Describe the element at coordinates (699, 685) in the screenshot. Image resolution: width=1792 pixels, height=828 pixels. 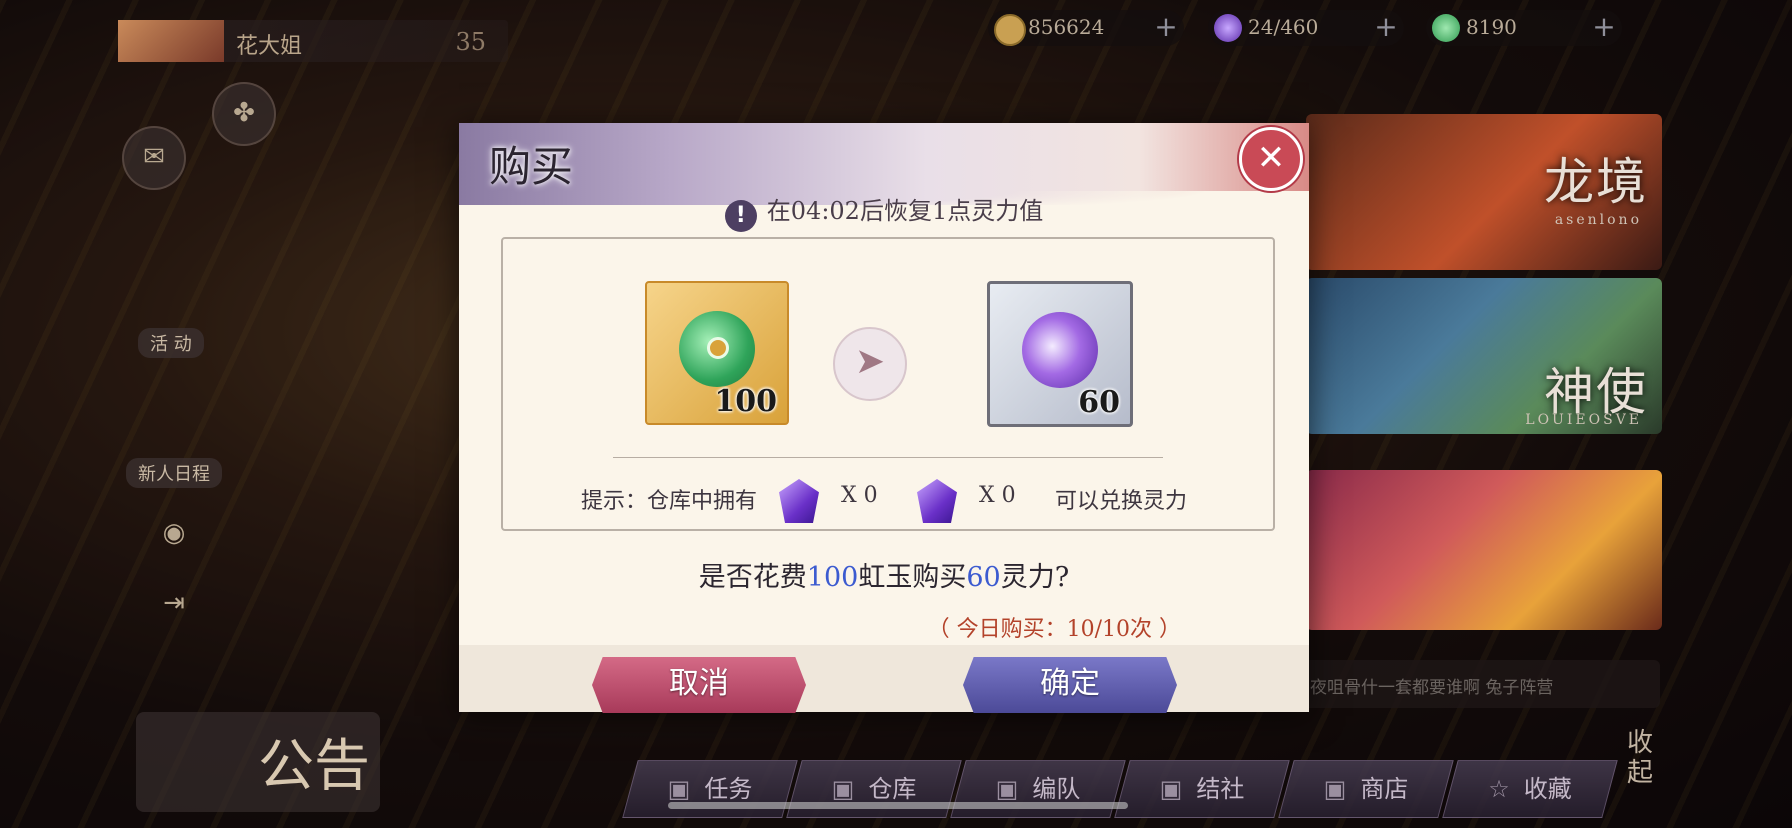
I see `cancel-button: 取消` at that location.